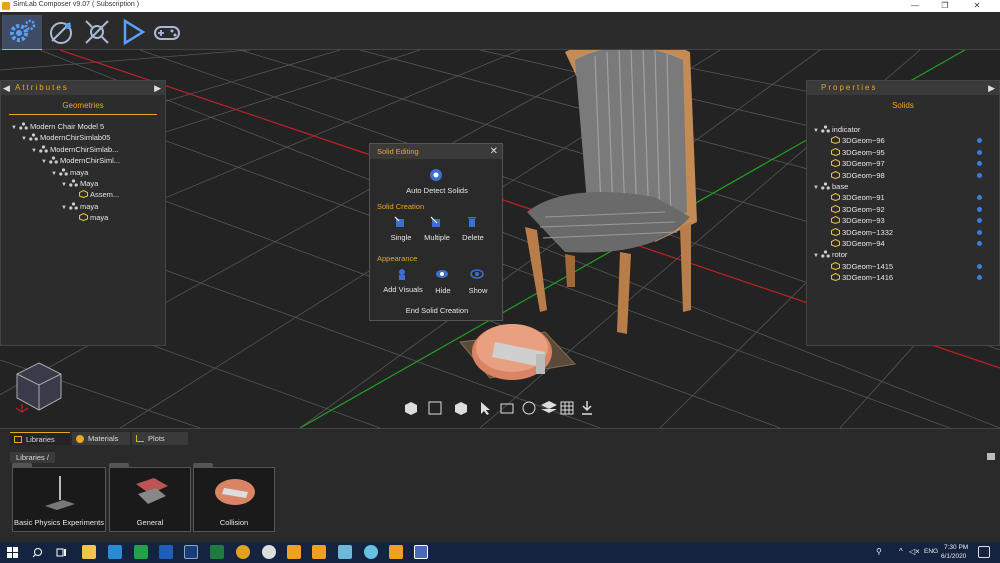  I want to click on tree-node: ▼ Modern Chair Model 5, so click(57, 126).